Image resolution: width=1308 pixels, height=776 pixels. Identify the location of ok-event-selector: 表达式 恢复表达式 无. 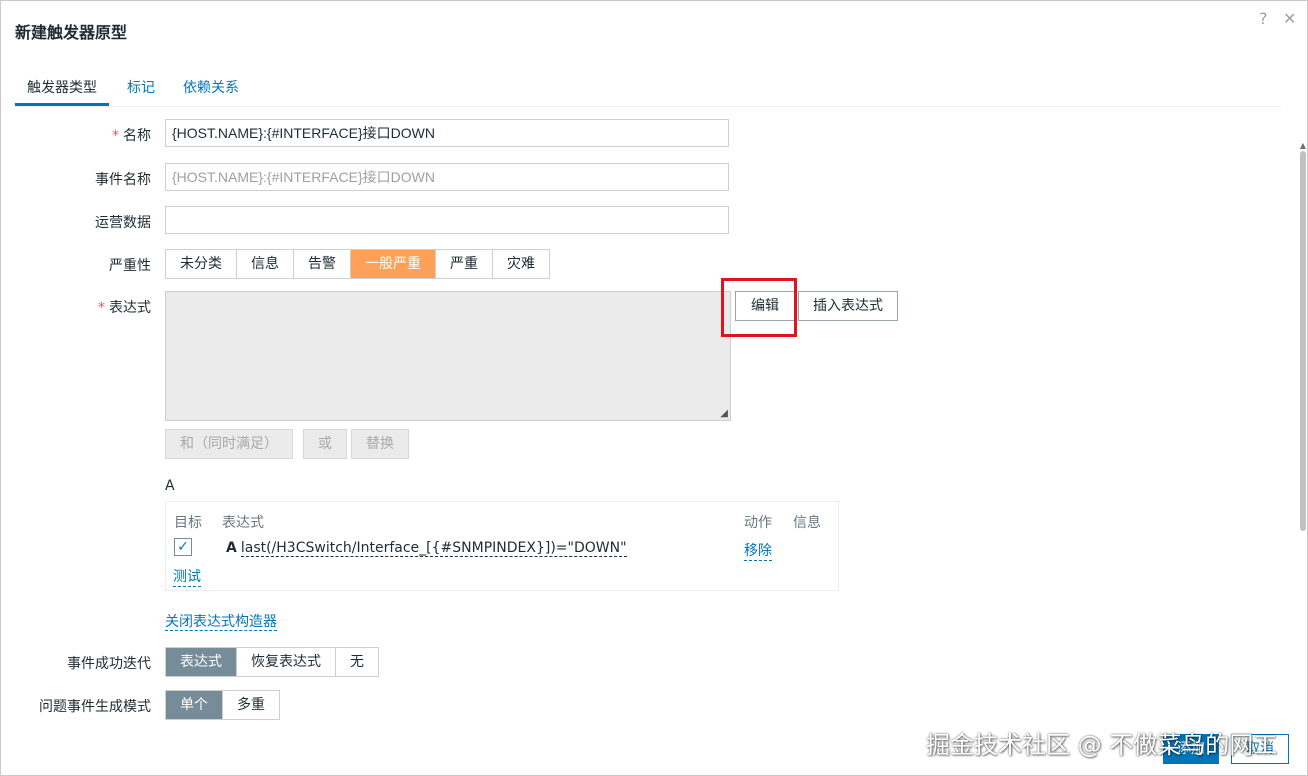
(272, 662).